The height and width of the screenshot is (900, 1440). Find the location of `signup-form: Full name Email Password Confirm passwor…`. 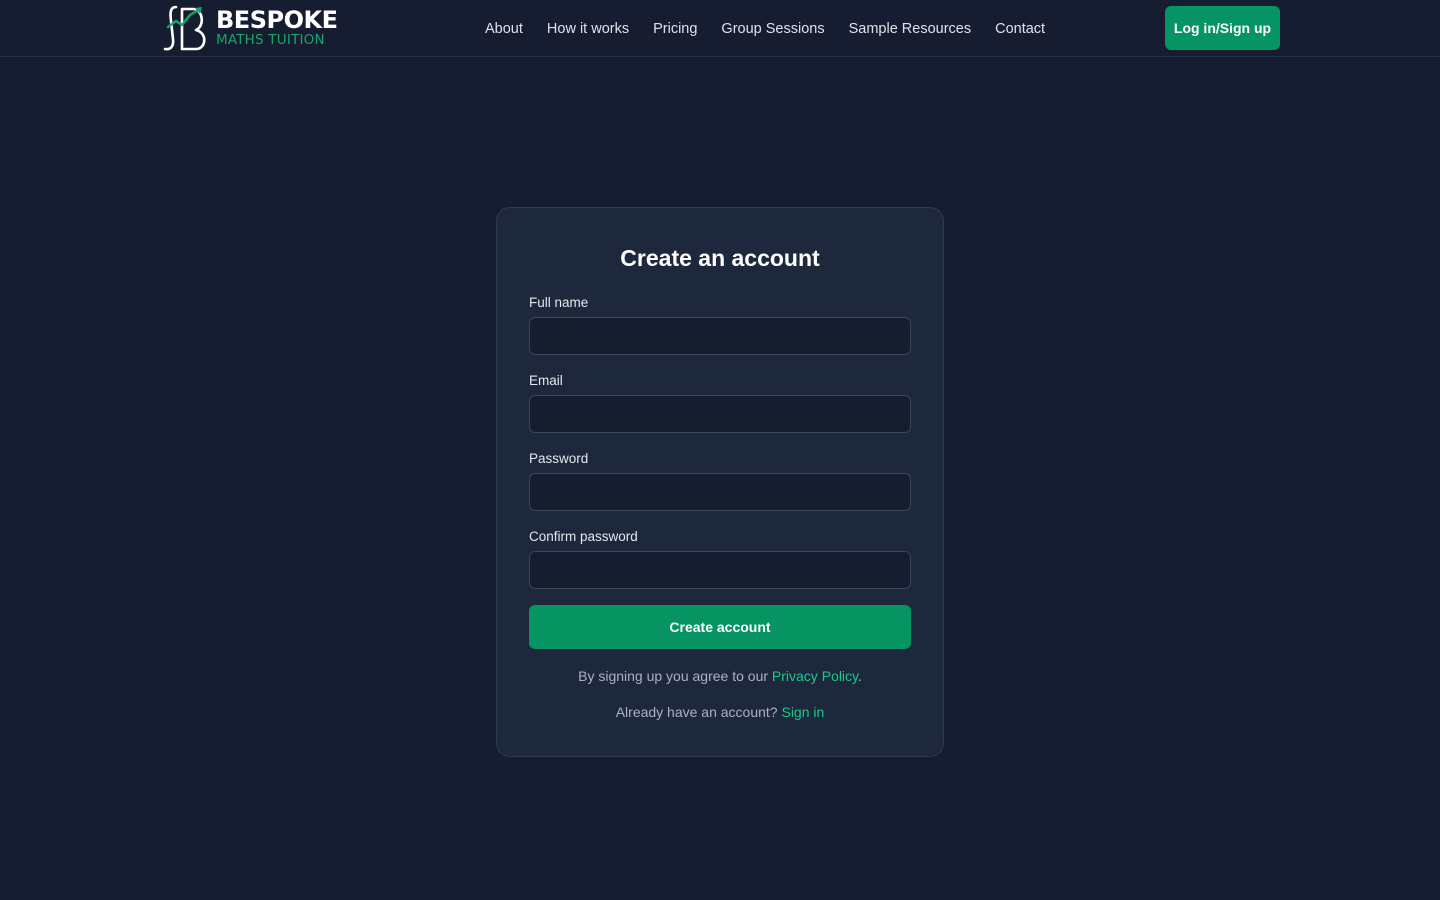

signup-form: Full name Email Password Confirm passwor… is located at coordinates (720, 472).